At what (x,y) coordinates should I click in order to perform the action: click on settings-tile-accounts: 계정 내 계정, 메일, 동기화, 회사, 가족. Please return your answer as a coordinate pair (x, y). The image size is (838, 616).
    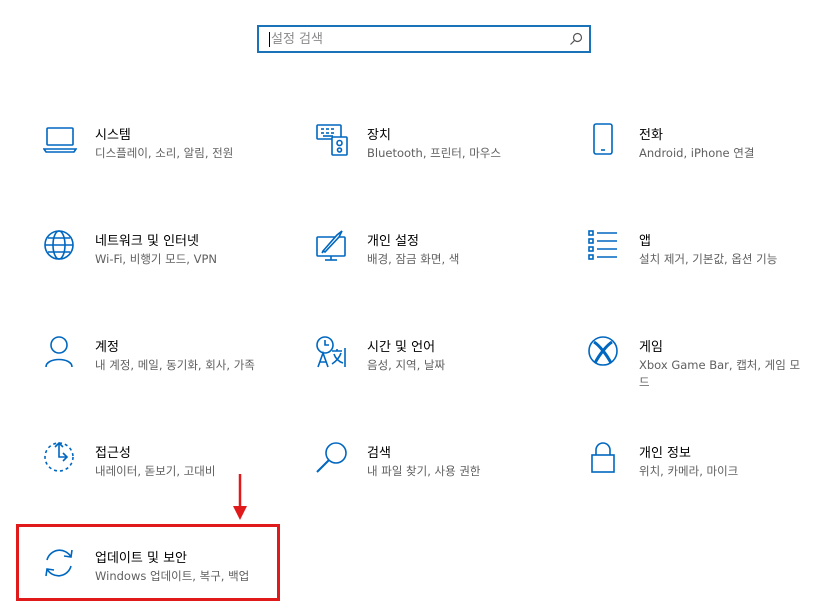
    Looking at the image, I should click on (168, 370).